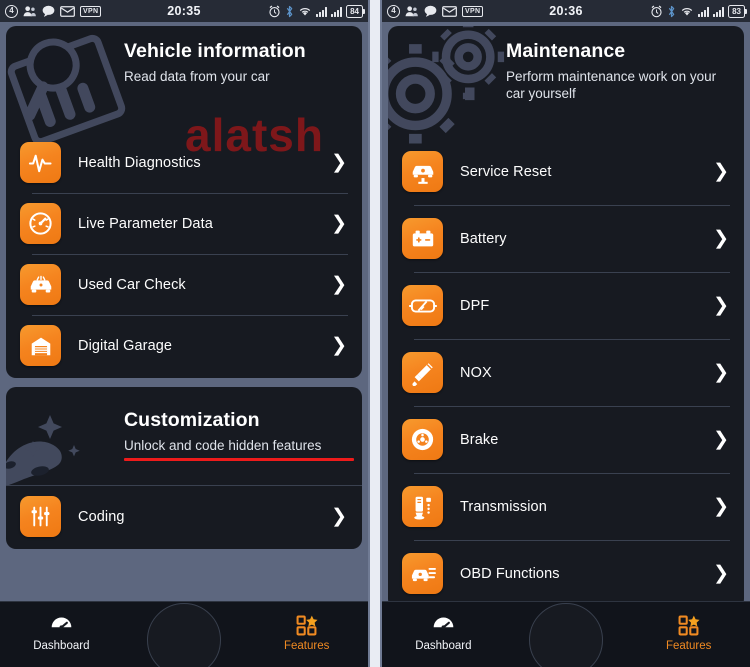 Image resolution: width=750 pixels, height=667 pixels. Describe the element at coordinates (305, 11) in the screenshot. I see `wifi-icon` at that location.